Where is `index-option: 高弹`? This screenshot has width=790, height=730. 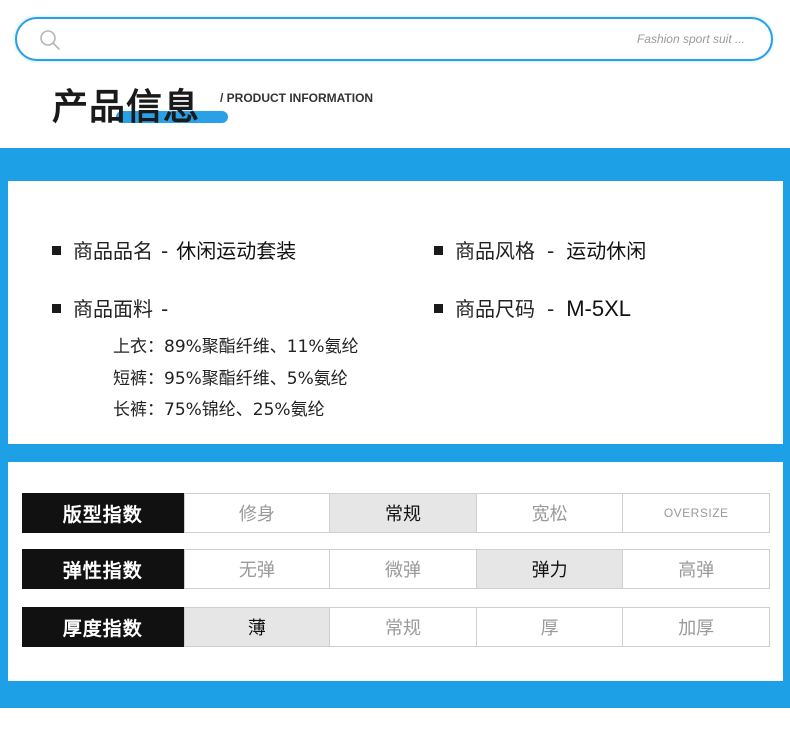 index-option: 高弹 is located at coordinates (696, 569).